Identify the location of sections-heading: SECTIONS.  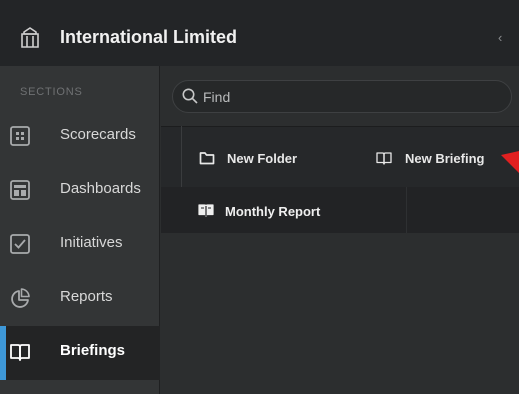
(51, 92).